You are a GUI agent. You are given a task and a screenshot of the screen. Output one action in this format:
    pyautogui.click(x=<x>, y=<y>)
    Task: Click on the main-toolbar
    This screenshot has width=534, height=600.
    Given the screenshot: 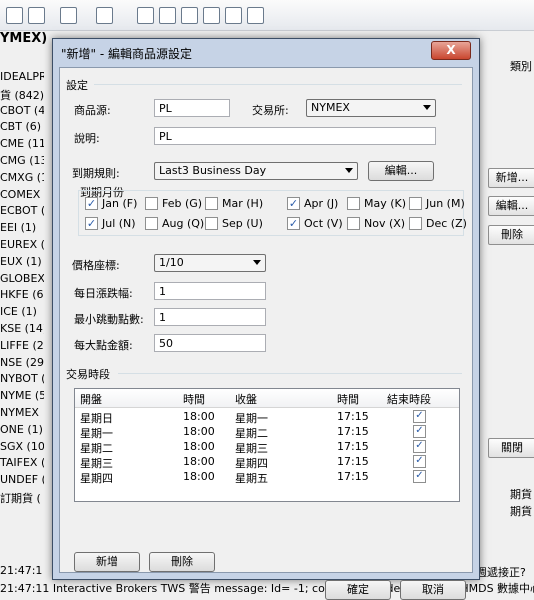 What is the action you would take?
    pyautogui.click(x=267, y=15)
    